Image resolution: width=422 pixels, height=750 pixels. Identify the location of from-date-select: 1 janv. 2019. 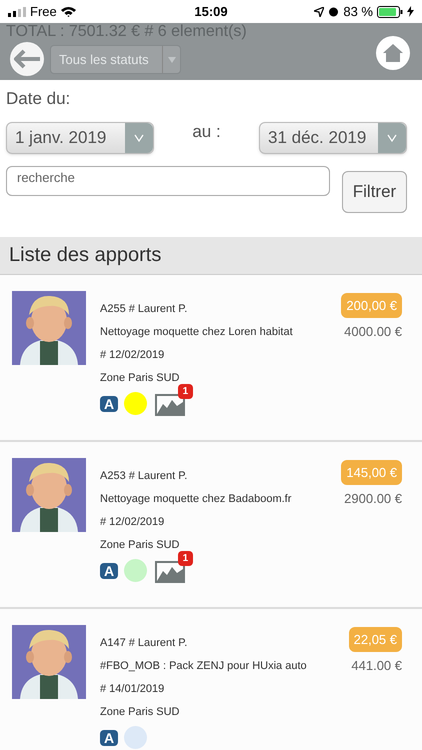
(80, 138).